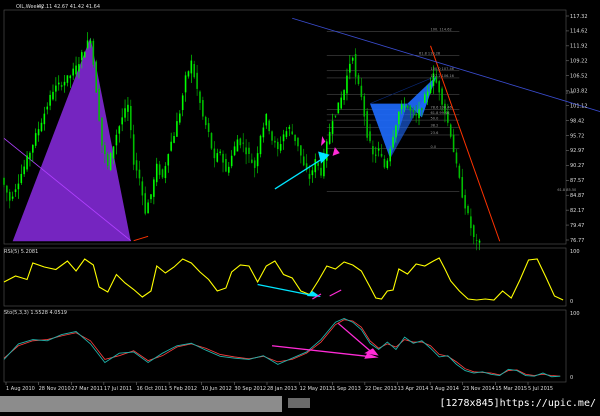 This screenshot has height=416, width=600. Describe the element at coordinates (579, 47) in the screenshot. I see `price-axis-label: 111.92` at that location.